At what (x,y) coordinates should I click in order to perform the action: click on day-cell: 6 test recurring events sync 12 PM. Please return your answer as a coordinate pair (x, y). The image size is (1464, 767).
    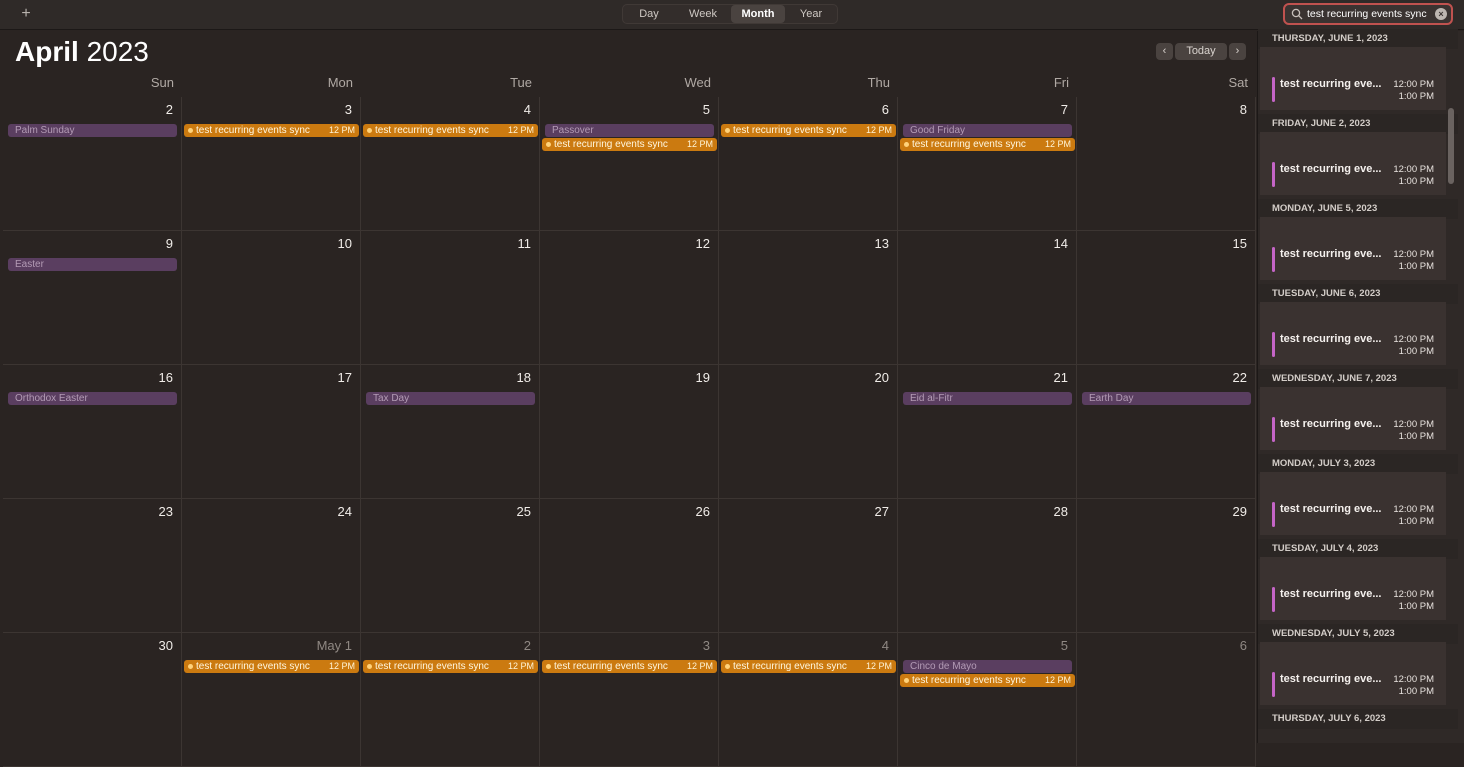
    Looking at the image, I should click on (808, 164).